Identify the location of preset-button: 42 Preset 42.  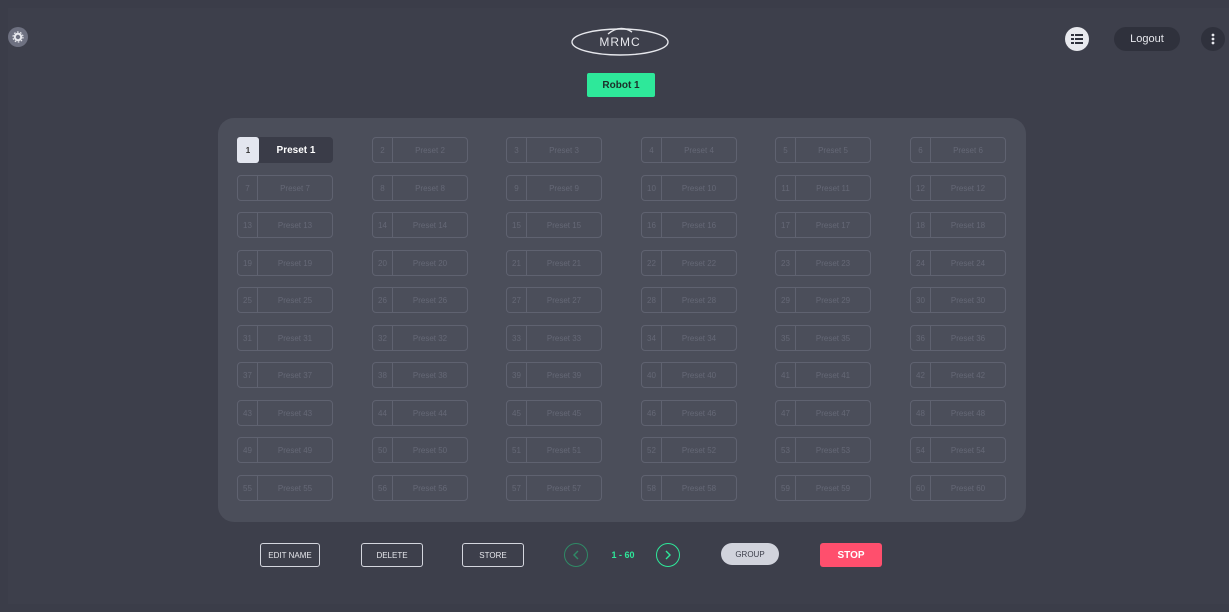
(958, 375).